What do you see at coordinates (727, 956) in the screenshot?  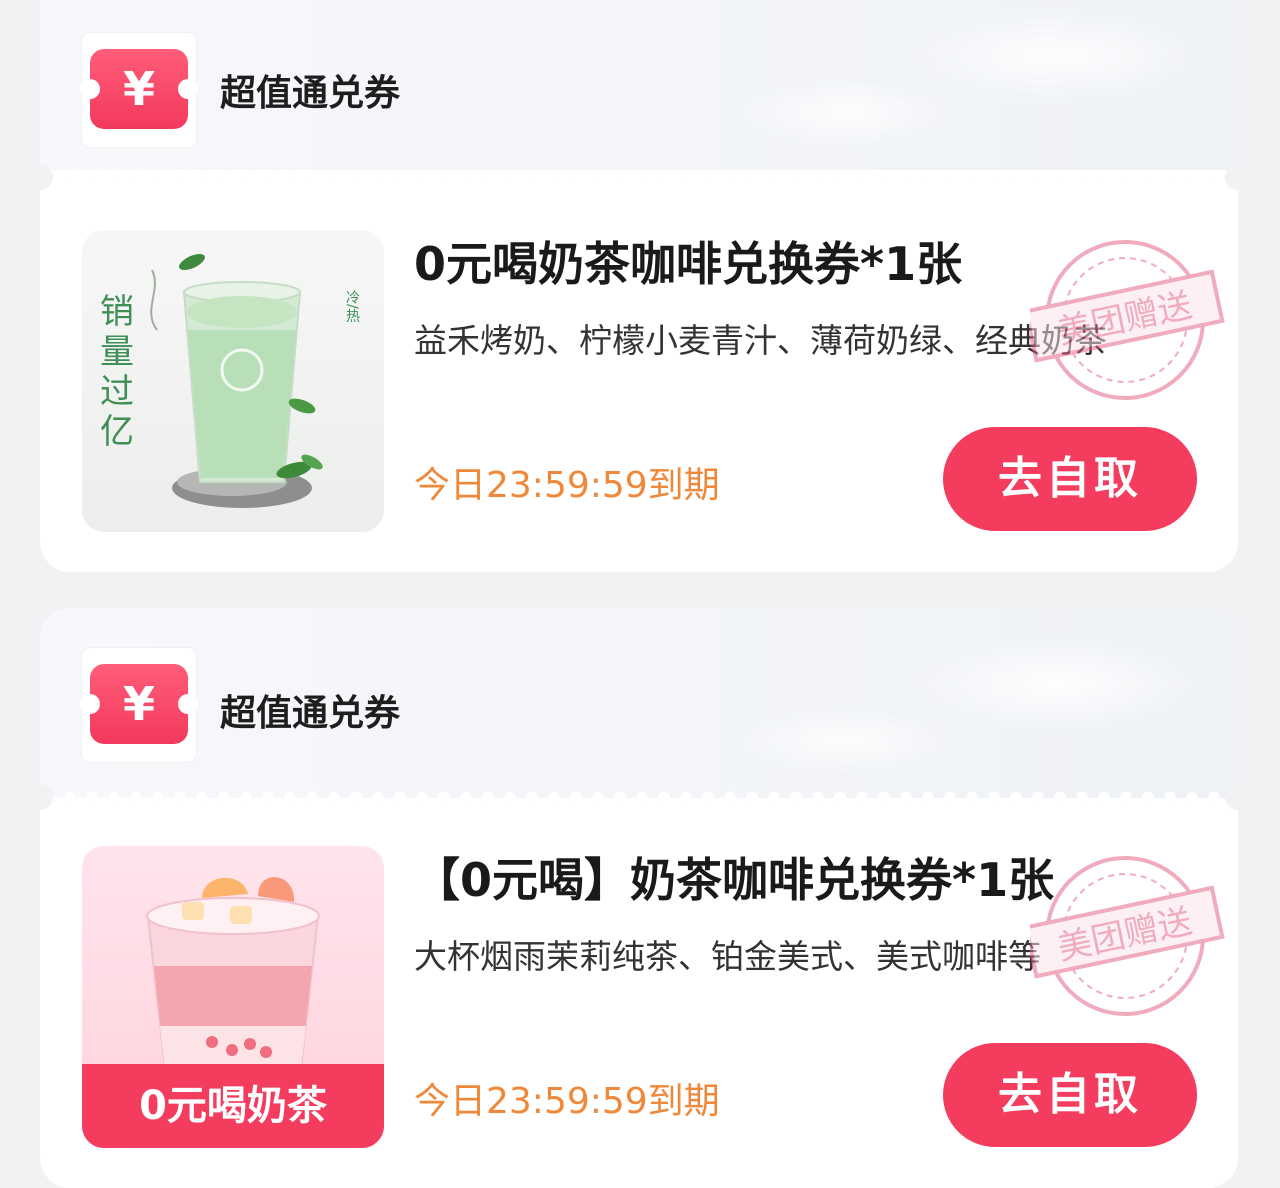 I see `coupon-description: 大杯烟雨茉莉纯茶、铂金美式、美式咖啡等` at bounding box center [727, 956].